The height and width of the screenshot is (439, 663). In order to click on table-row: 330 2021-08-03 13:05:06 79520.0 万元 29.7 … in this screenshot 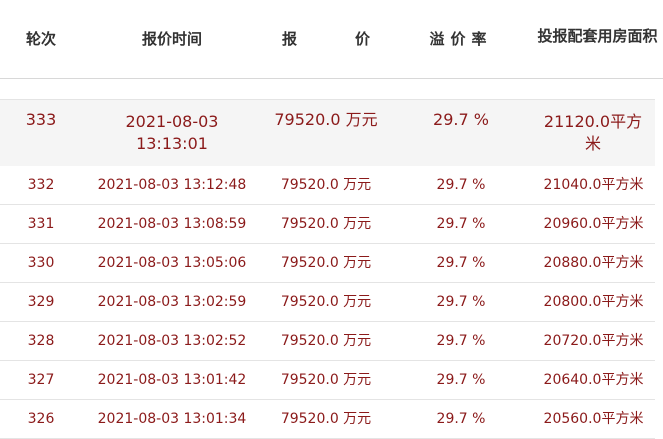, I will do `click(327, 263)`.